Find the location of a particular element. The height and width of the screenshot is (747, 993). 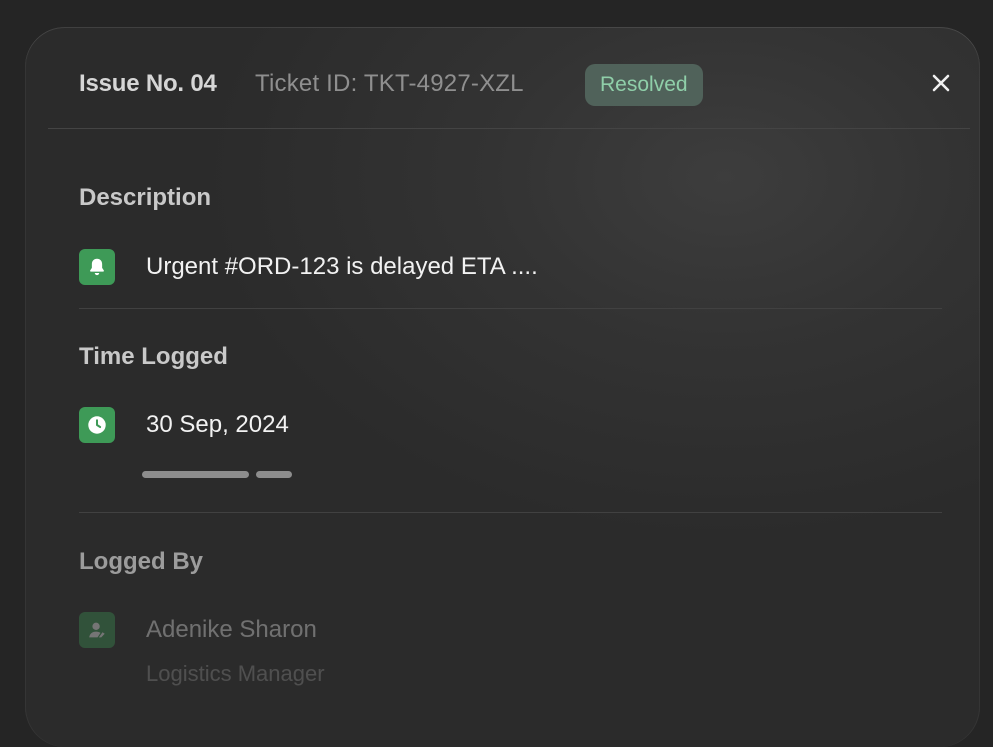

clock-icon is located at coordinates (97, 425).